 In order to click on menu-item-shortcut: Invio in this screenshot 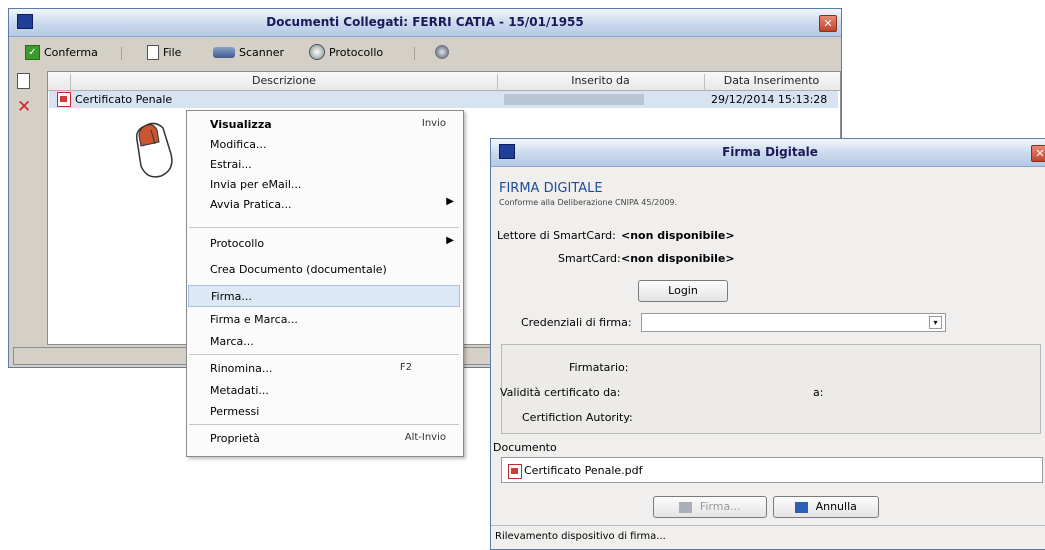, I will do `click(433, 123)`.